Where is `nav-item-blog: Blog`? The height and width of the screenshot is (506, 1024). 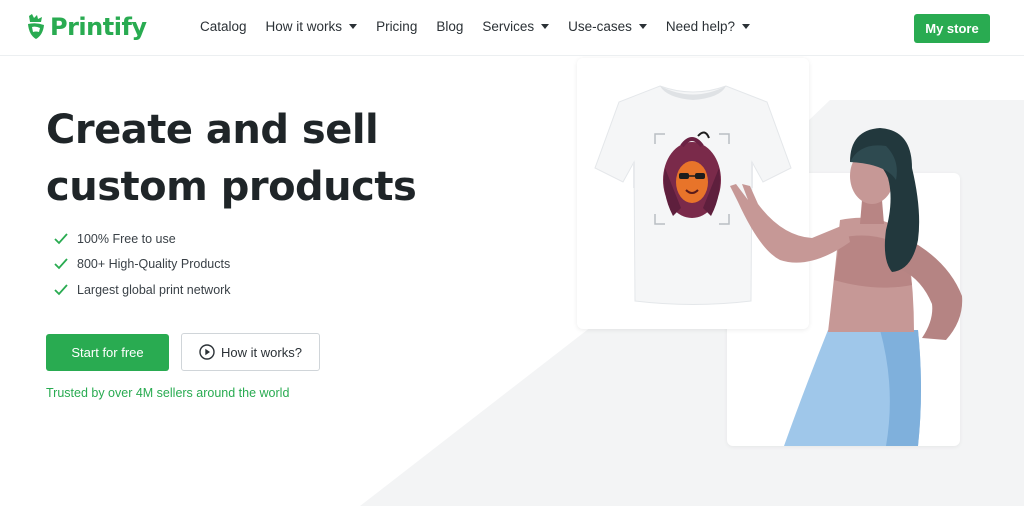
nav-item-blog: Blog is located at coordinates (449, 26).